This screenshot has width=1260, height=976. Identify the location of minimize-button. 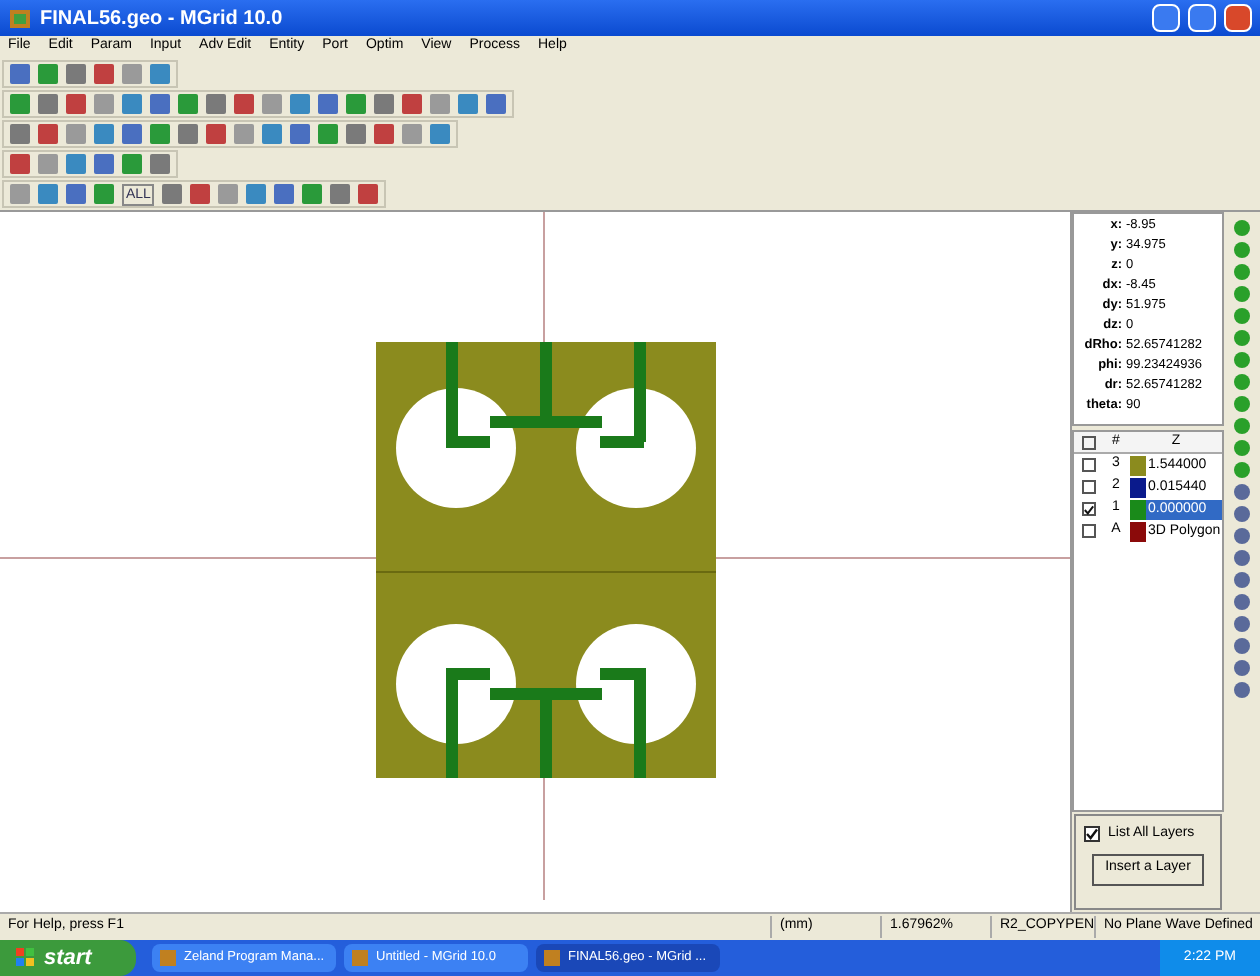
(1166, 18).